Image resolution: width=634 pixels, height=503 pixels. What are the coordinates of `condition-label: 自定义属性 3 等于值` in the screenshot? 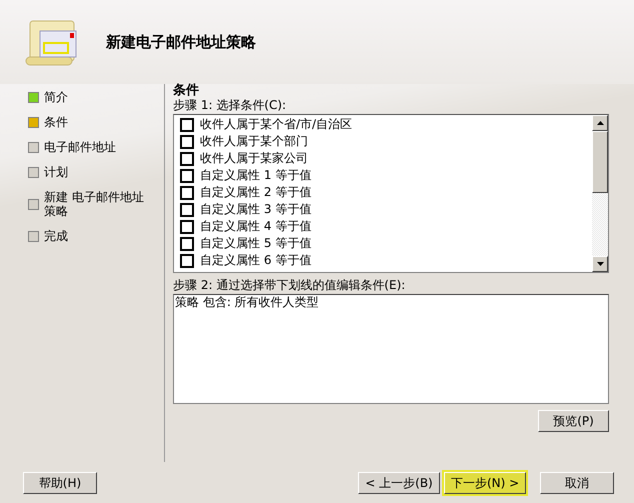 It's located at (256, 209).